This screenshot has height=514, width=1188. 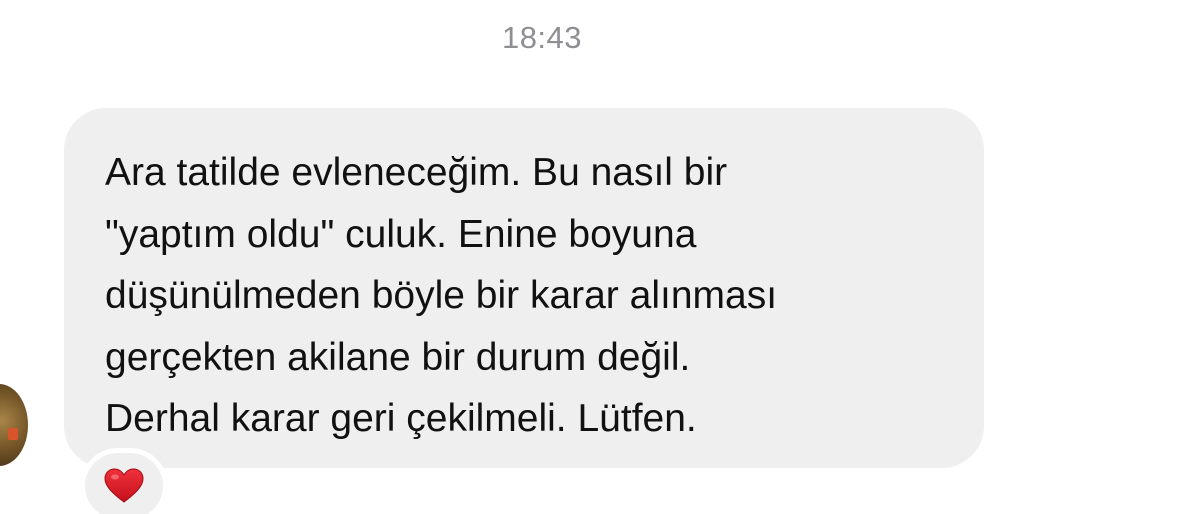 I want to click on message-timestamp: 18:43, so click(x=542, y=37).